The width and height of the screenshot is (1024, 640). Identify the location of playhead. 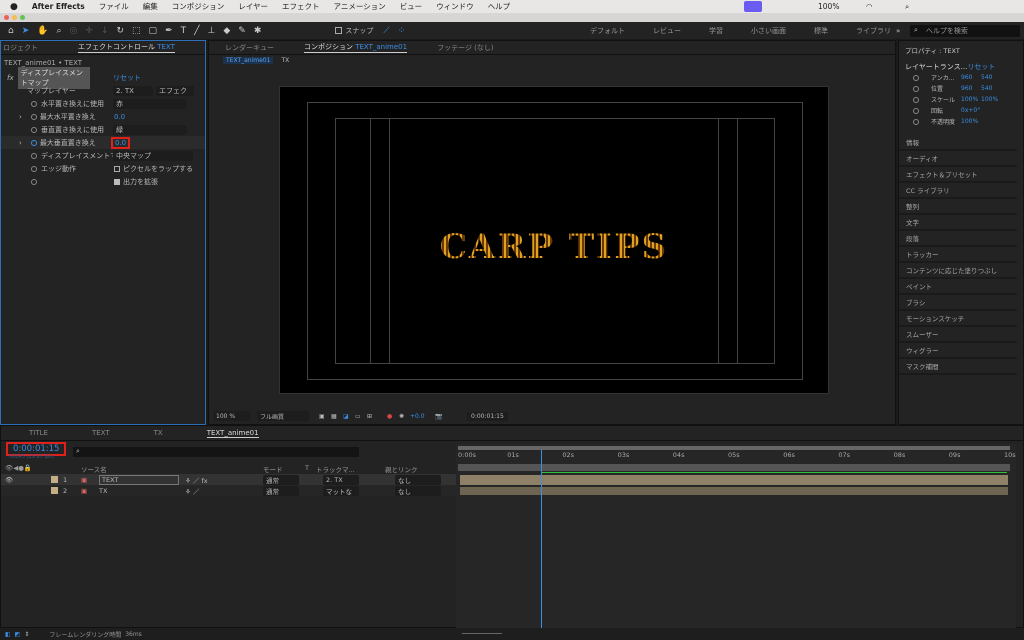
(541, 539).